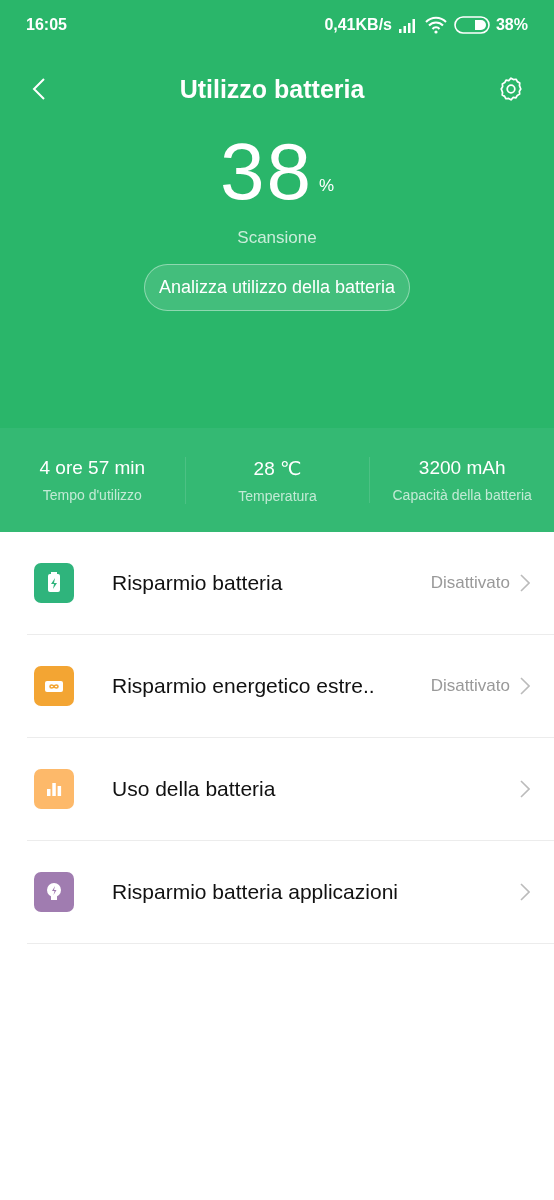 This screenshot has width=554, height=1200. What do you see at coordinates (358, 25) in the screenshot?
I see `network-speed: 0,41KB/s` at bounding box center [358, 25].